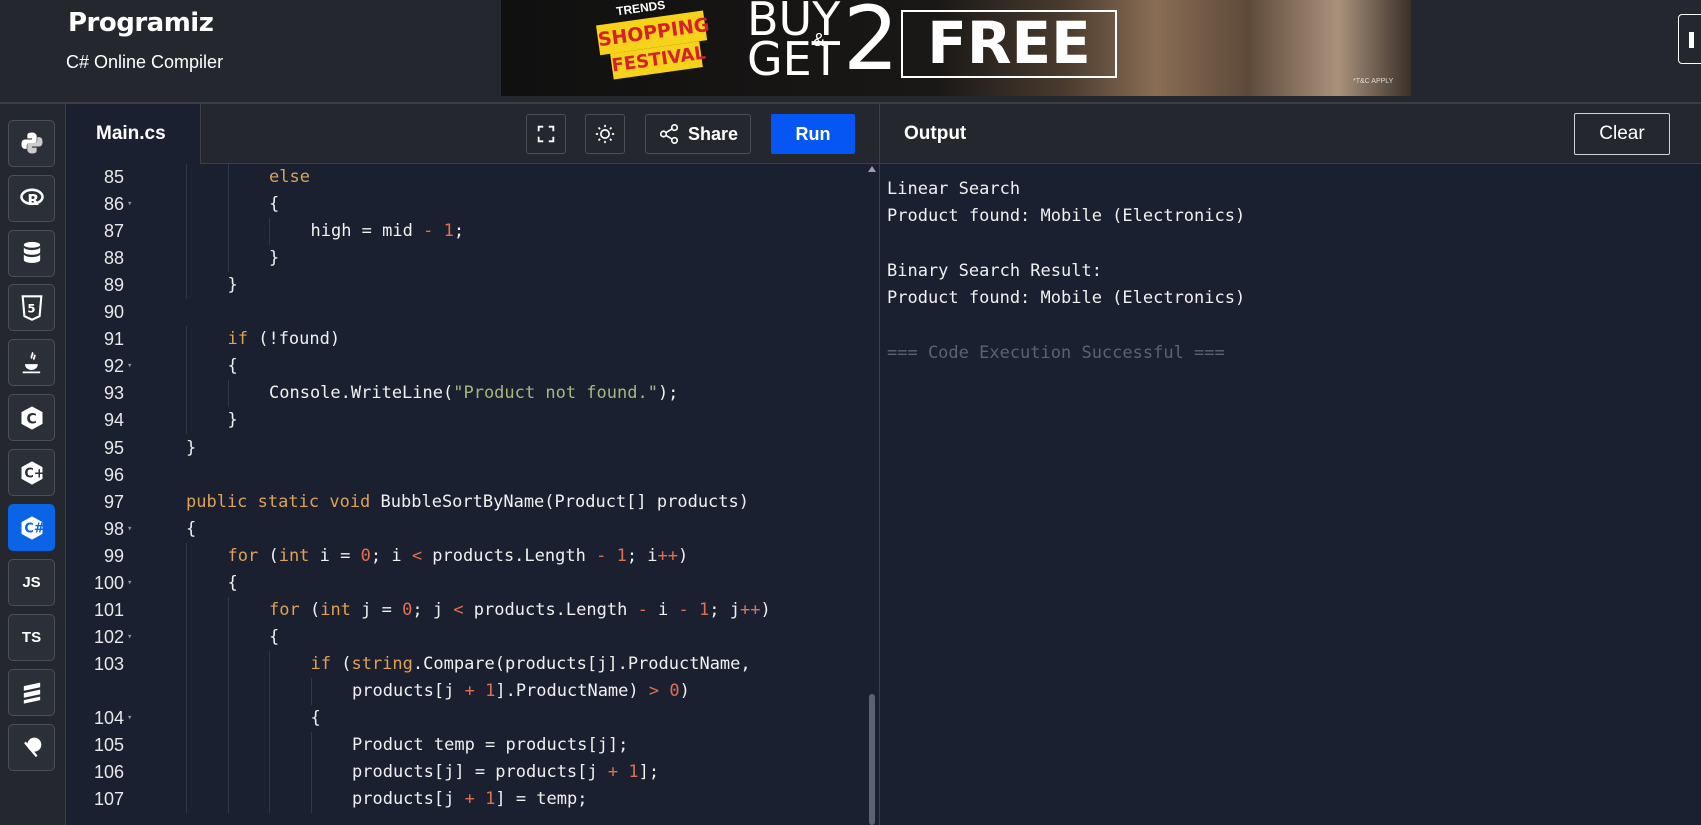 The height and width of the screenshot is (825, 1701). I want to click on code-line: 86 ▾ {, so click(466, 205).